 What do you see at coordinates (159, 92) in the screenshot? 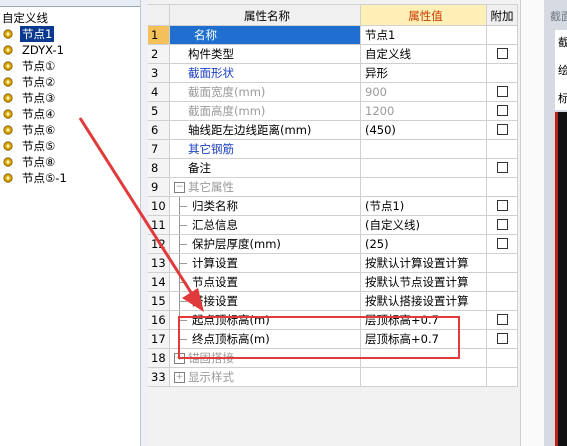
I see `row-number: 4` at bounding box center [159, 92].